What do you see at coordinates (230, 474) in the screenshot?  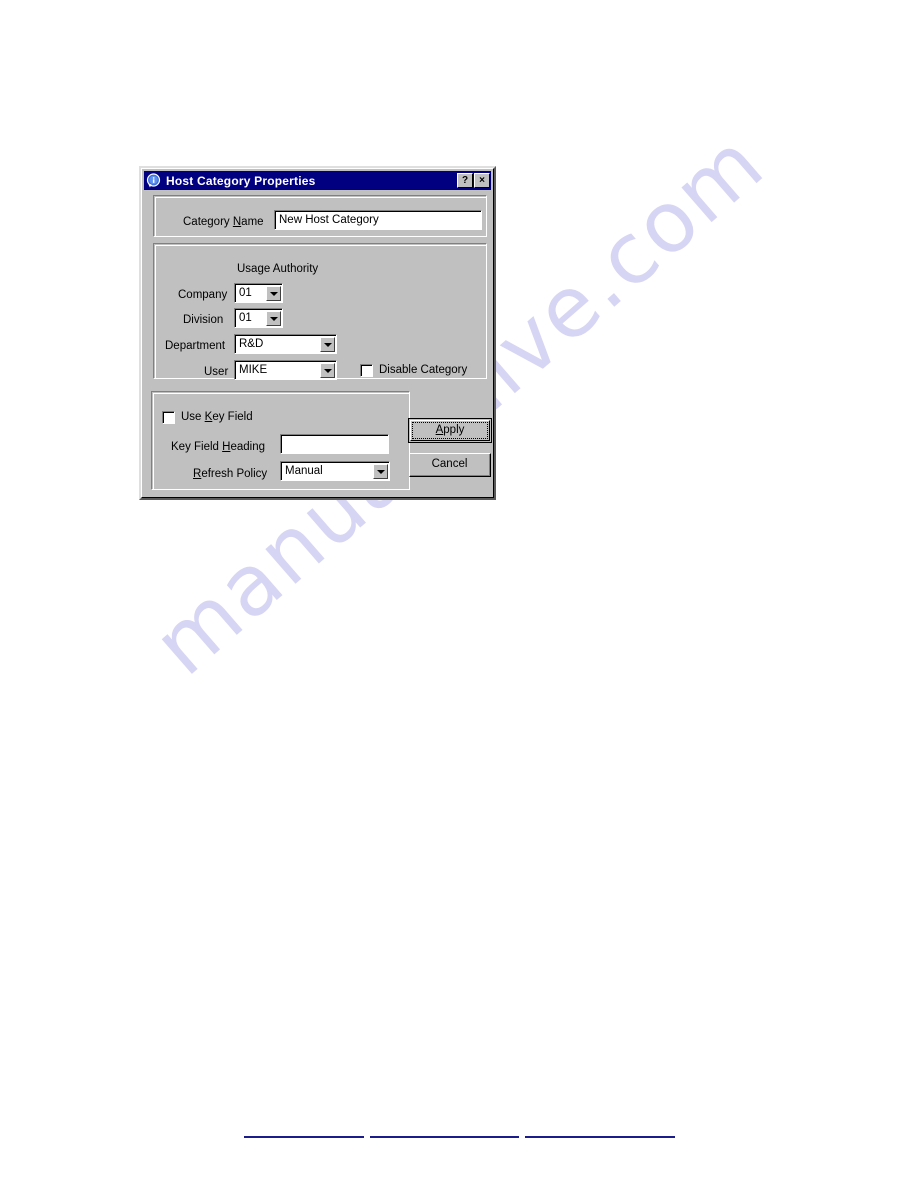 I see `refresh-policy-label: Refresh Policy` at bounding box center [230, 474].